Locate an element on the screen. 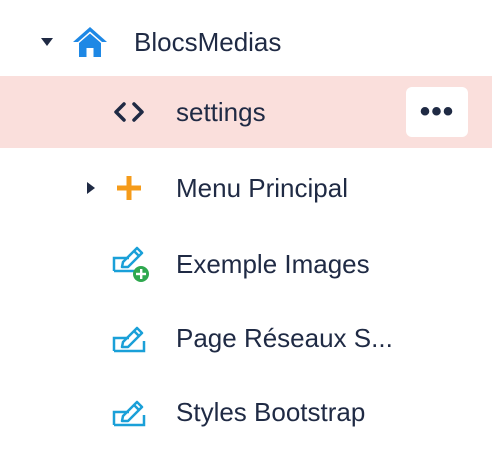 This screenshot has height=460, width=492. more-options-button: ••• is located at coordinates (437, 112).